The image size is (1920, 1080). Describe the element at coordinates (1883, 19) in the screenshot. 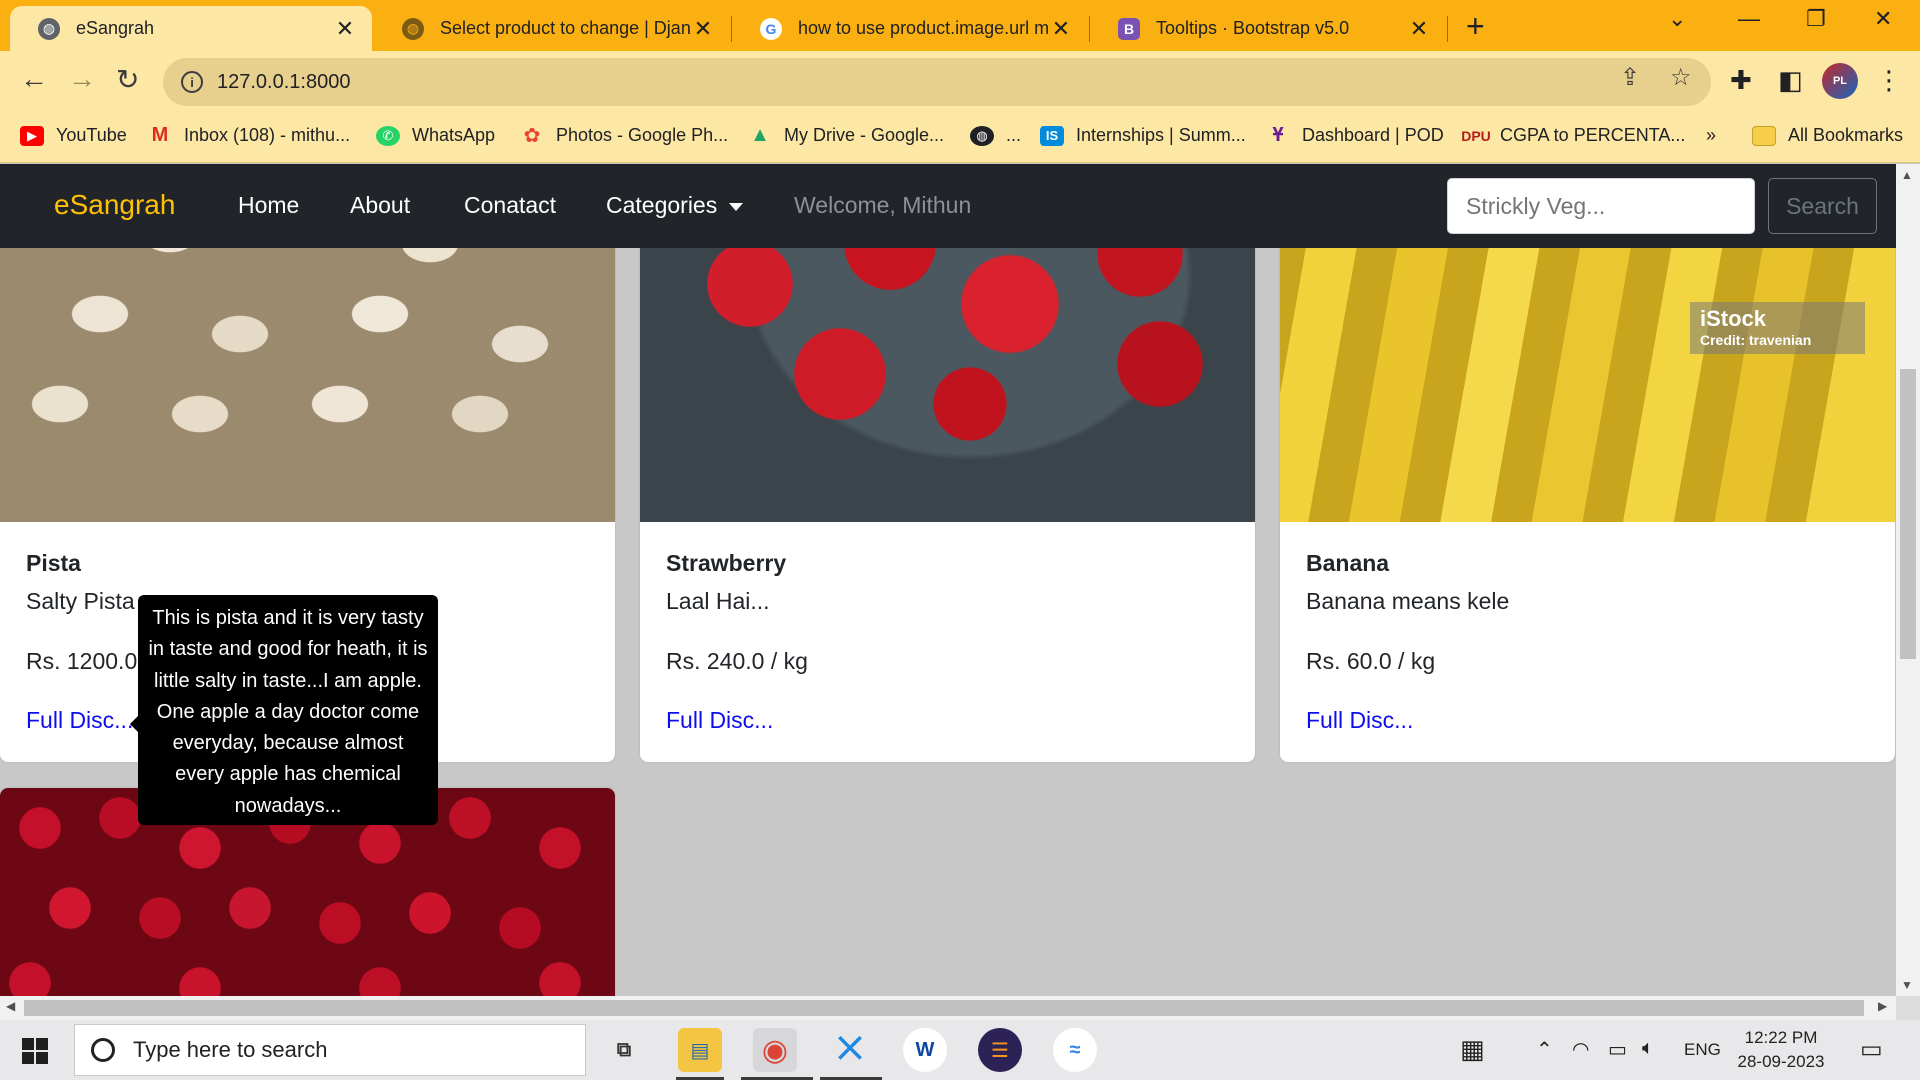

I see `close-window-icon: ✕` at that location.